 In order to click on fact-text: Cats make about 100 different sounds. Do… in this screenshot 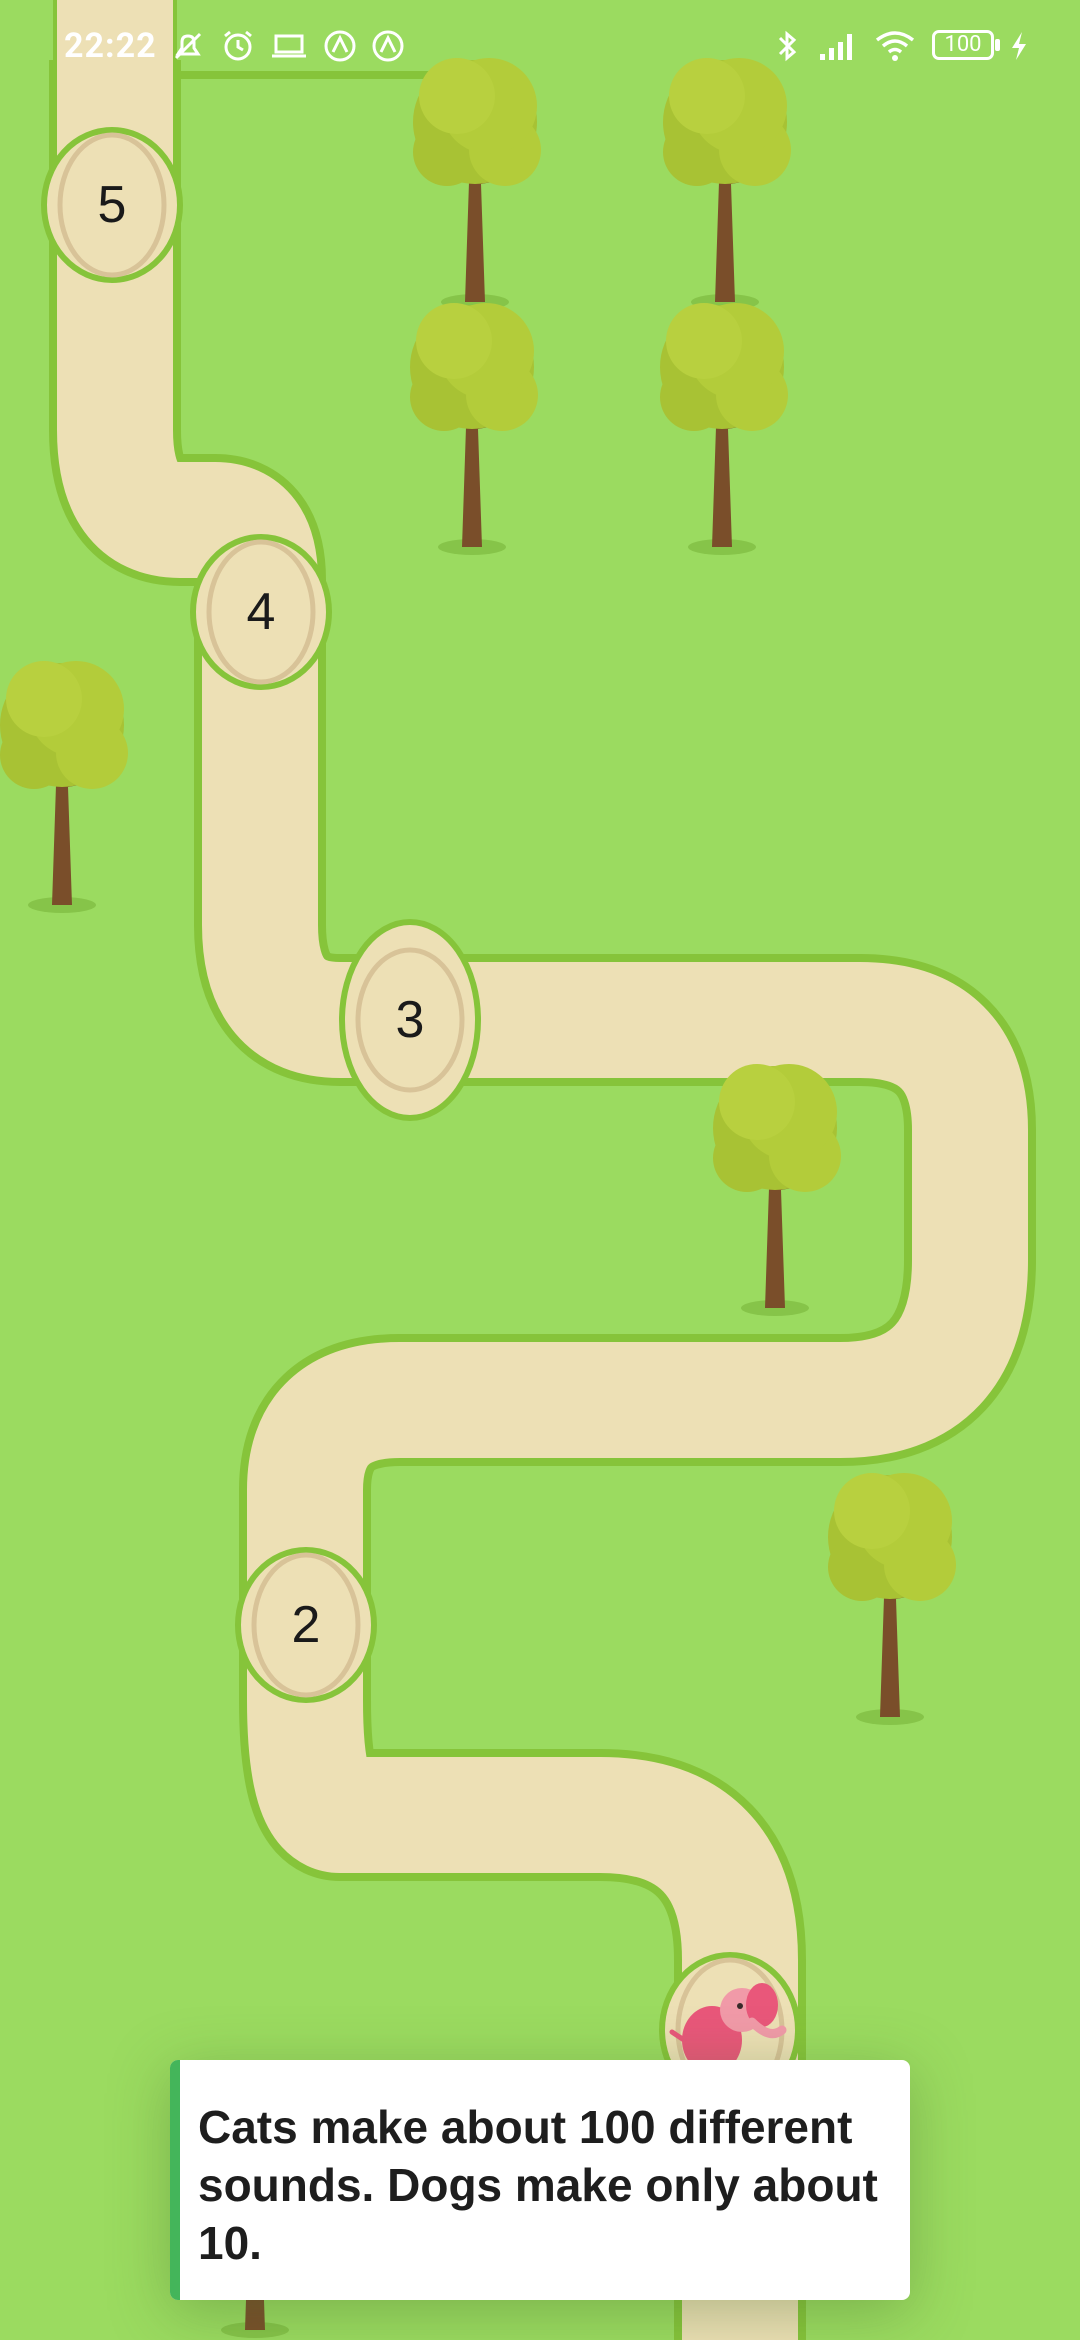, I will do `click(538, 2185)`.